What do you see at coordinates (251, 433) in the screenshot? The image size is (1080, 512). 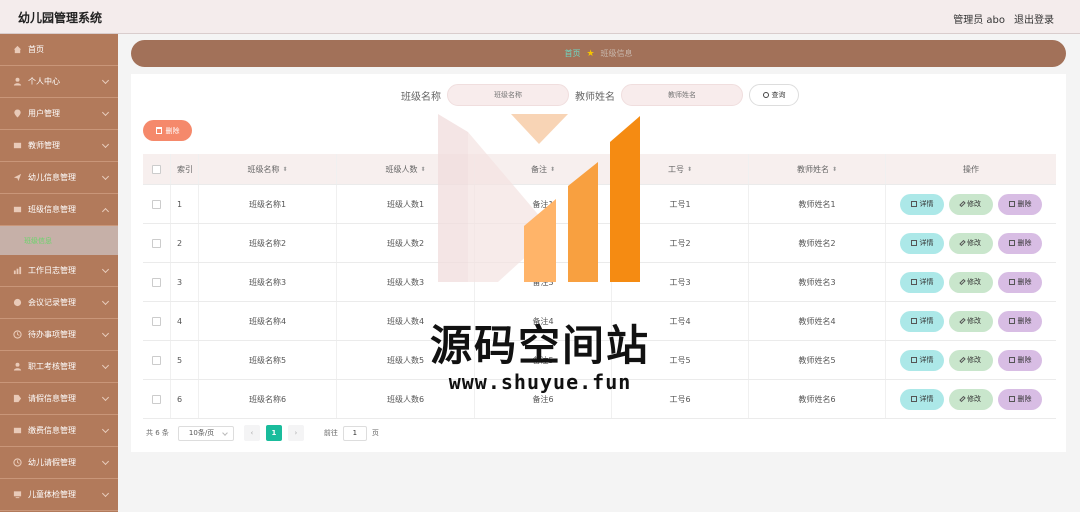 I see `prev-page-button: ‹` at bounding box center [251, 433].